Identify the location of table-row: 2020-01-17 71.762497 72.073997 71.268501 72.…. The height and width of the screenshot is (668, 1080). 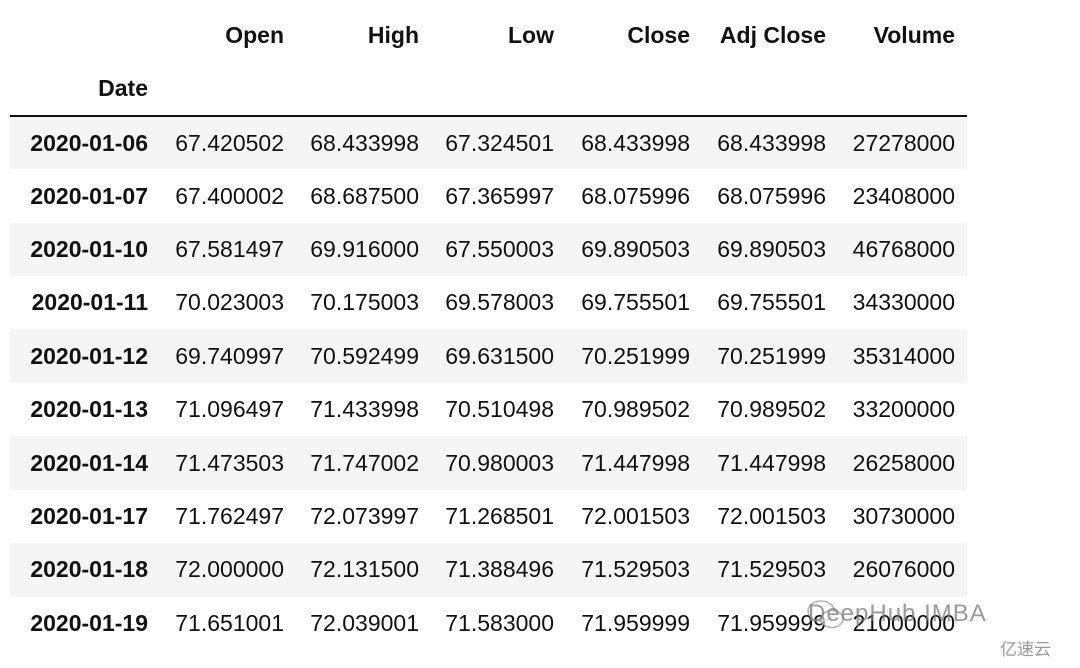
(488, 516).